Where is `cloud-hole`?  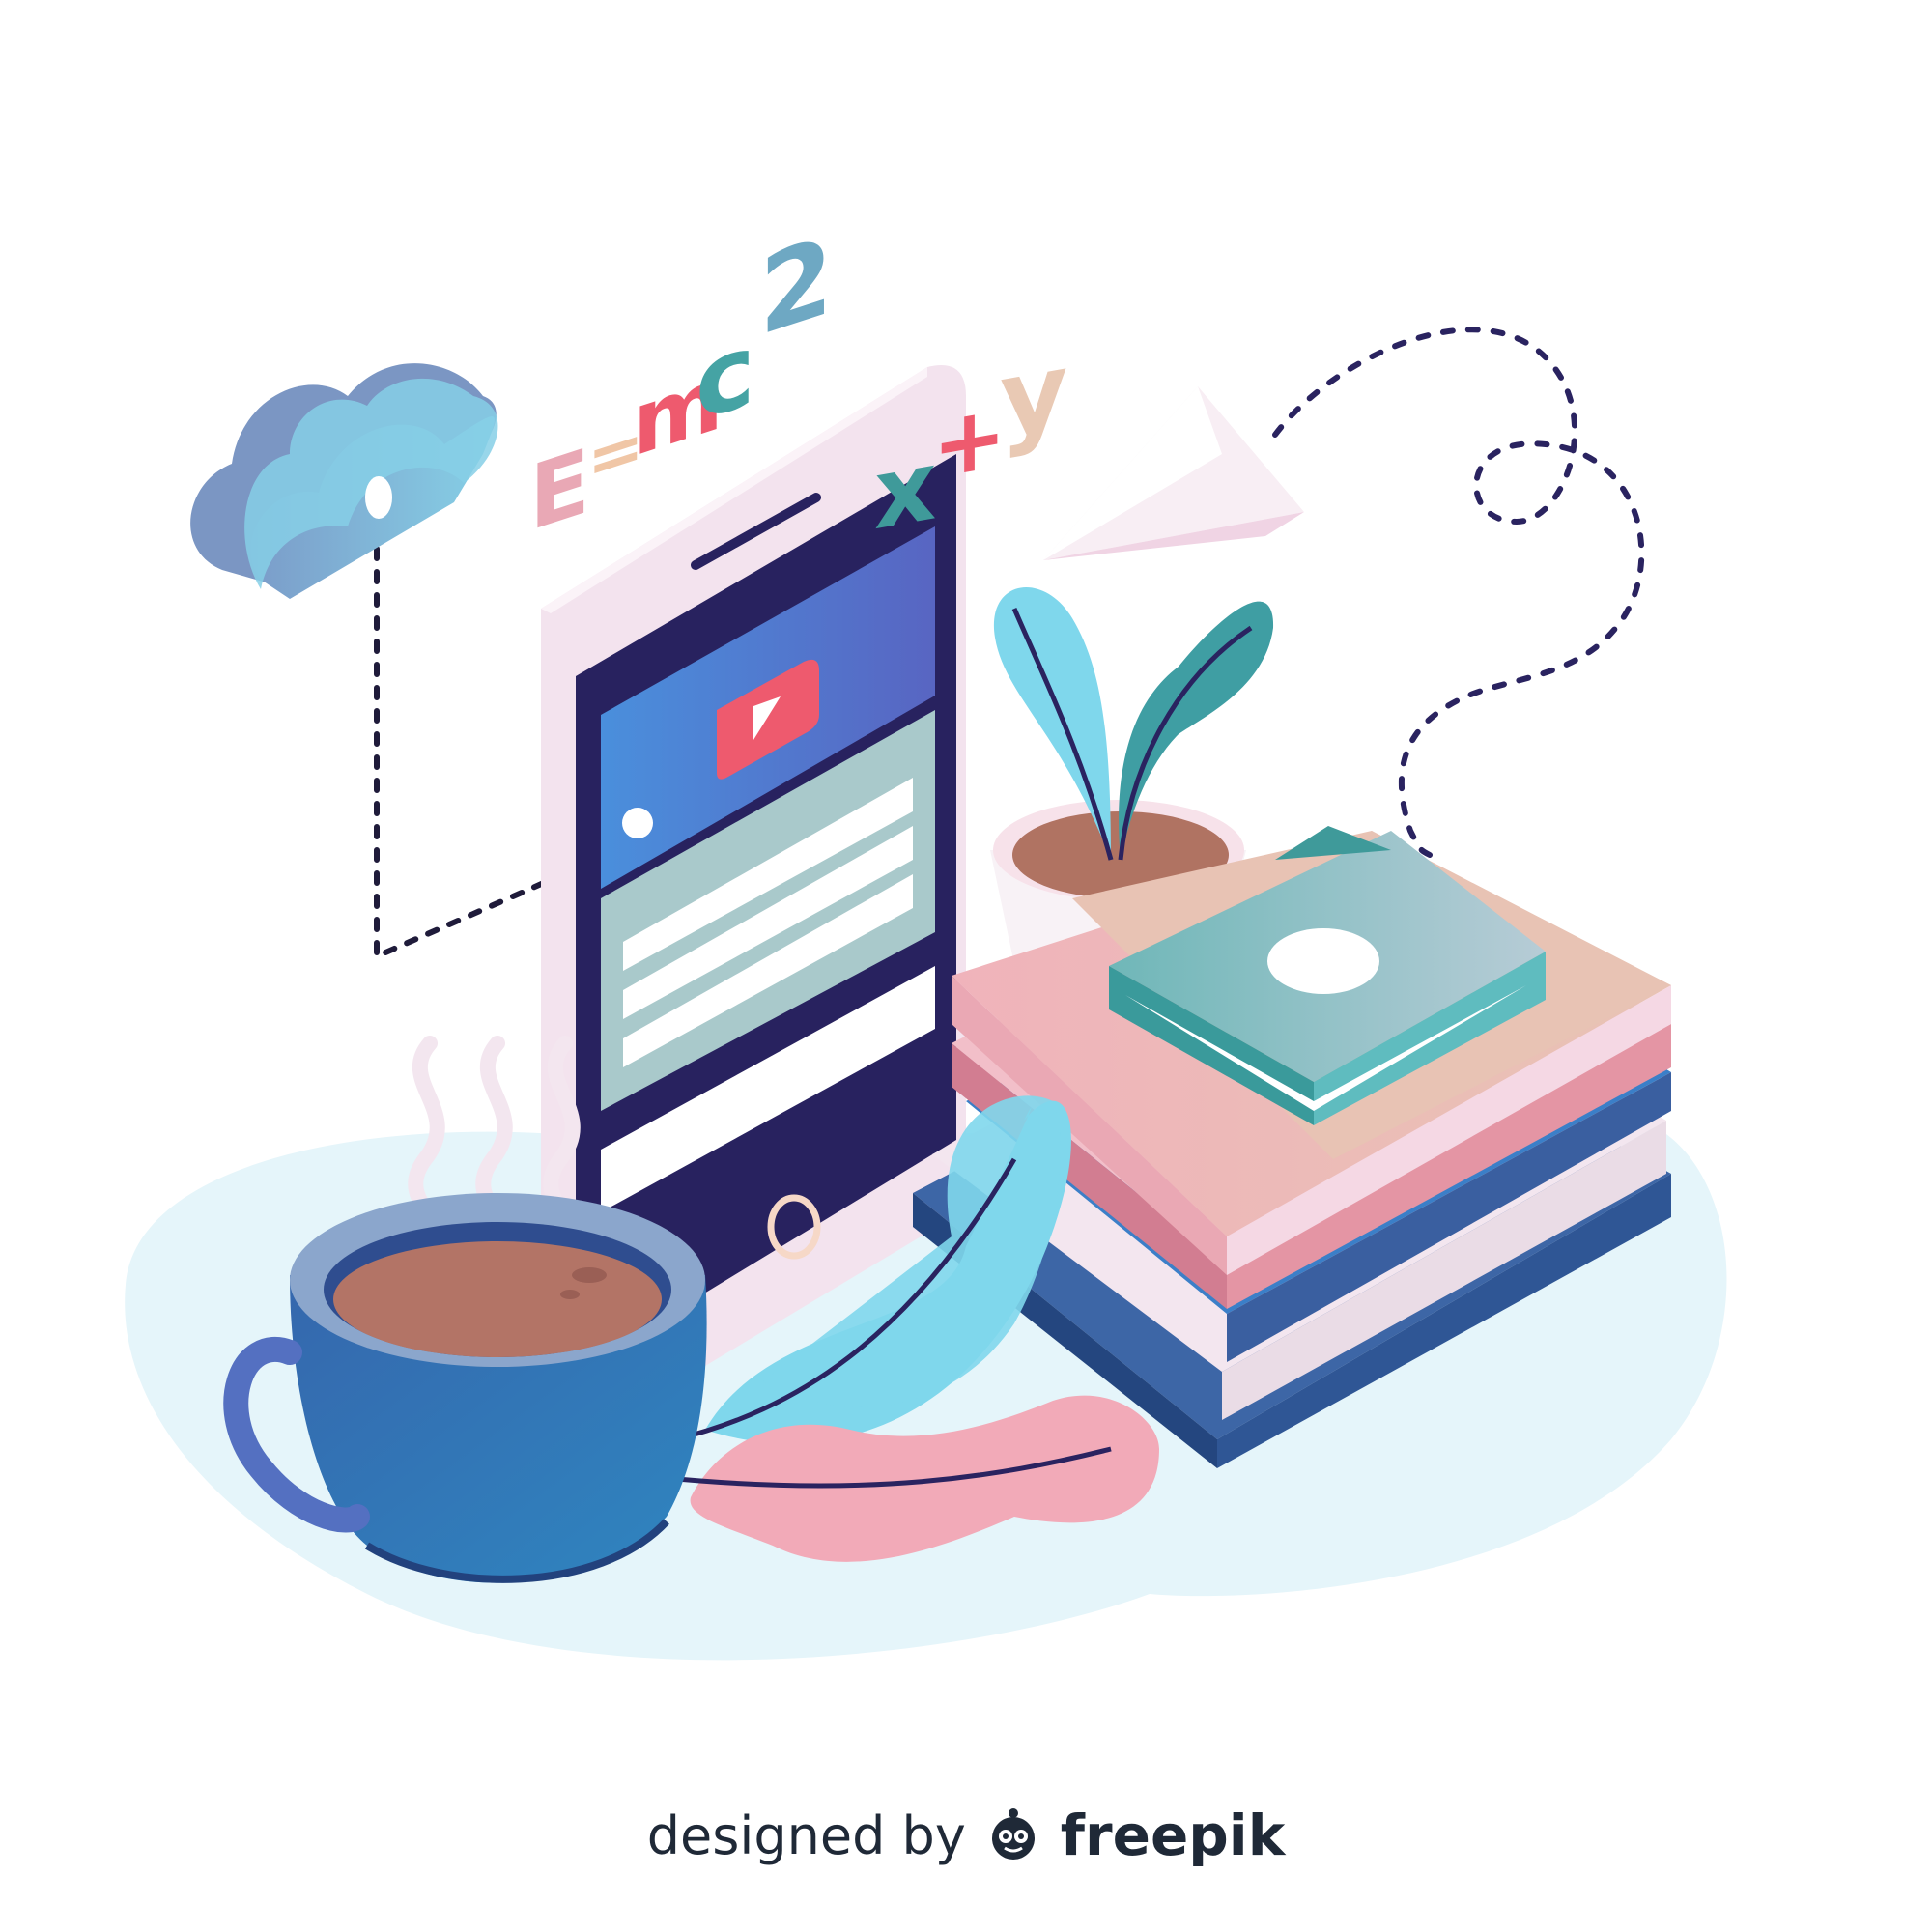 cloud-hole is located at coordinates (378, 497).